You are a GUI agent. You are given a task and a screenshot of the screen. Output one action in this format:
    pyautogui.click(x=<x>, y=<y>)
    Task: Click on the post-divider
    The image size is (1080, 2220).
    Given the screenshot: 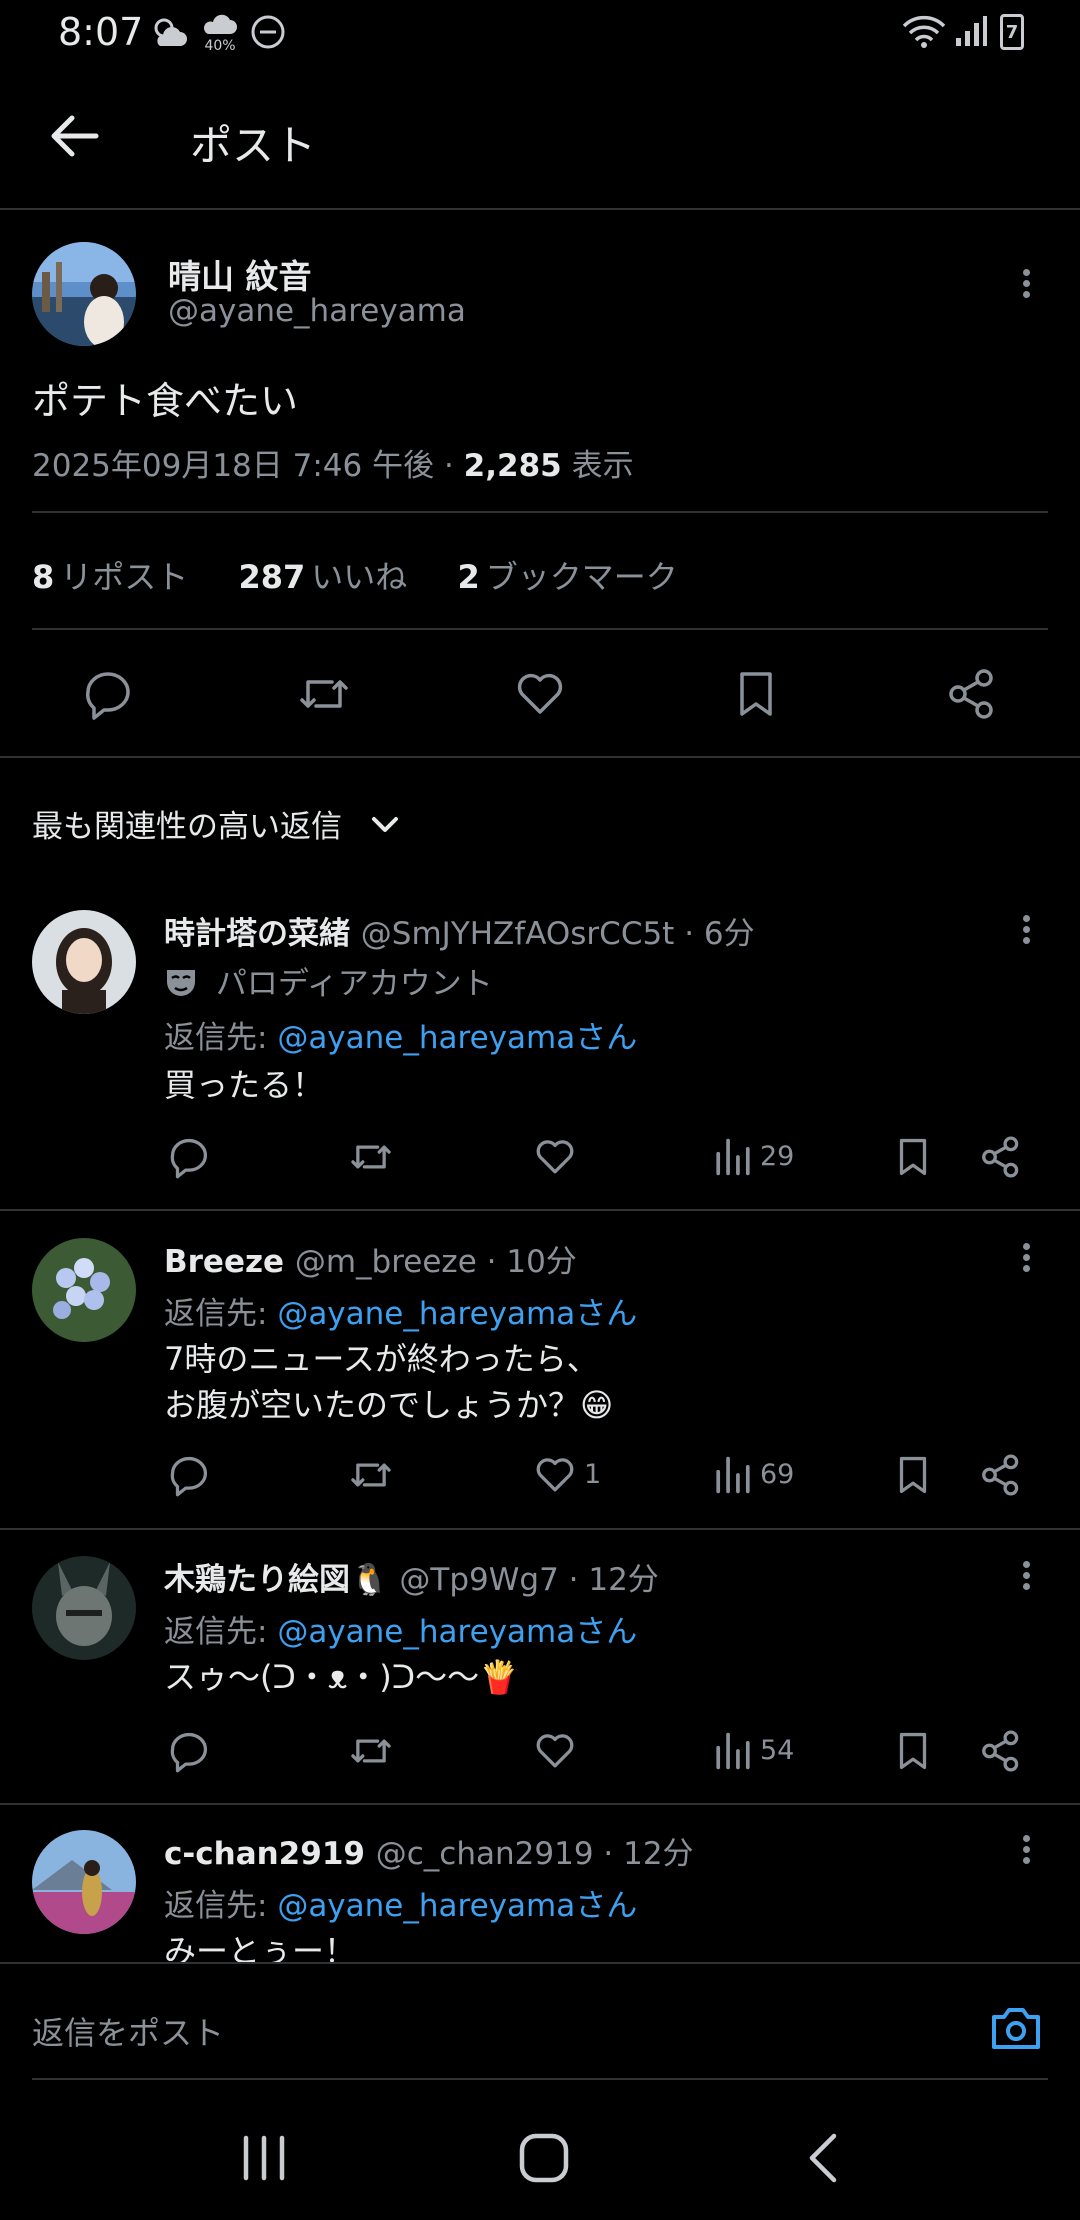 What is the action you would take?
    pyautogui.click(x=540, y=757)
    